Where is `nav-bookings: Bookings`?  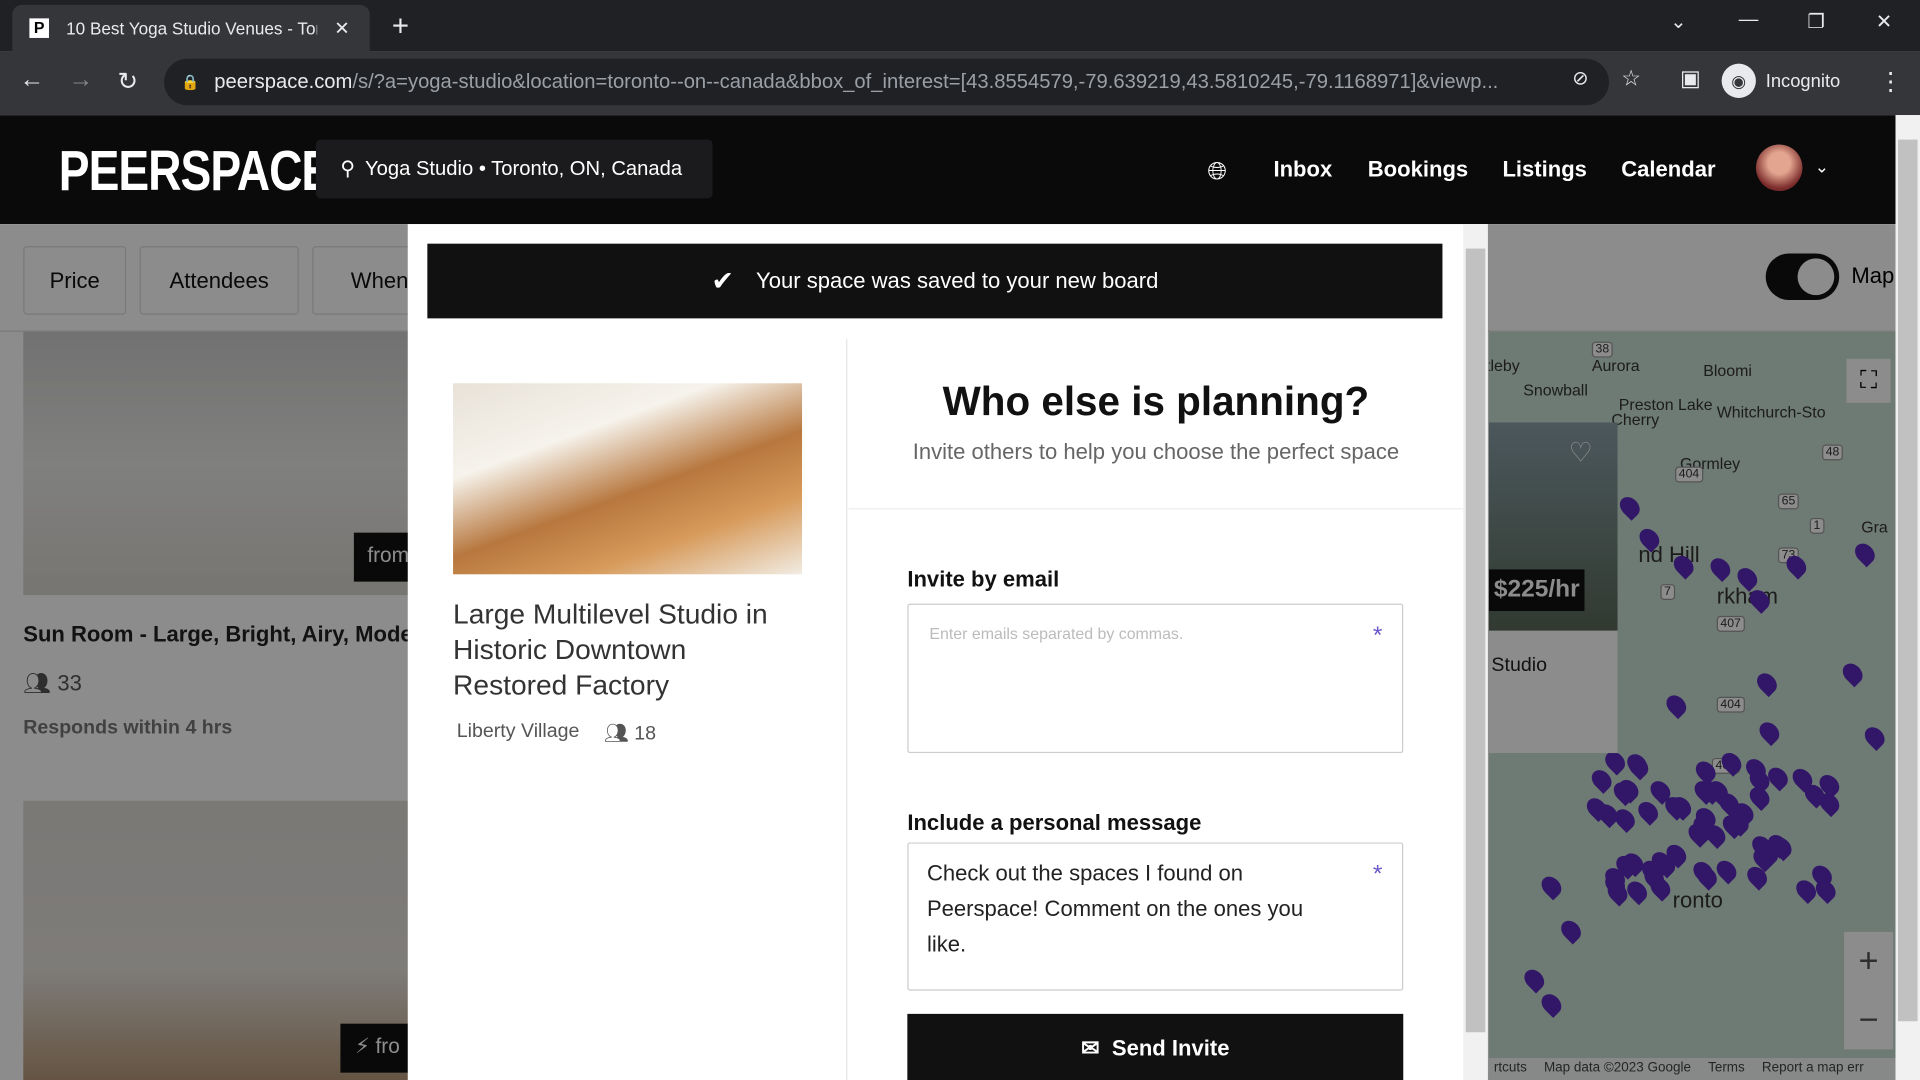
nav-bookings: Bookings is located at coordinates (1418, 170).